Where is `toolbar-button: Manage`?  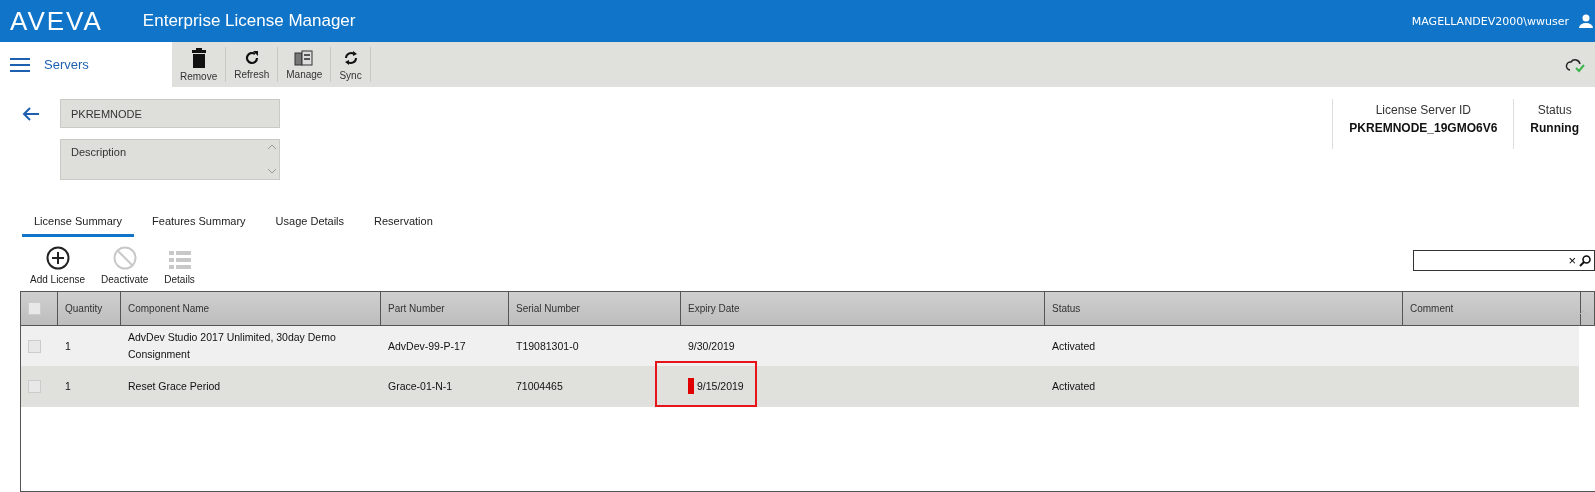
toolbar-button: Manage is located at coordinates (305, 64).